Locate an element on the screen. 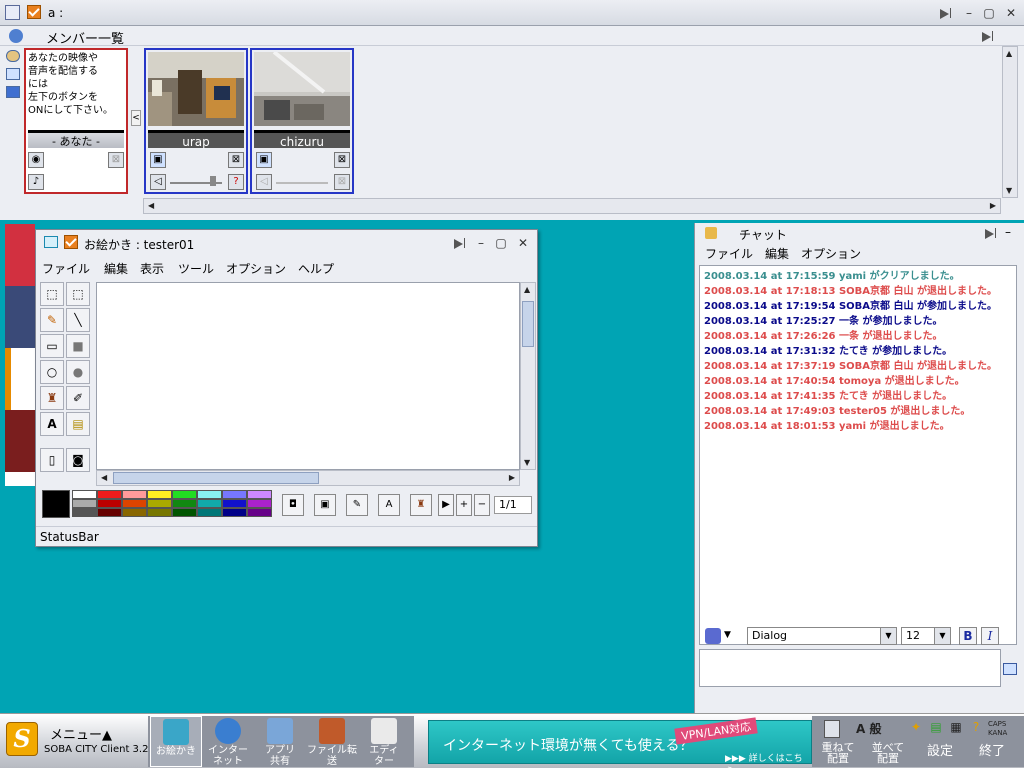 Image resolution: width=1024 pixels, height=768 pixels. text-tool-icon: A is located at coordinates (52, 424).